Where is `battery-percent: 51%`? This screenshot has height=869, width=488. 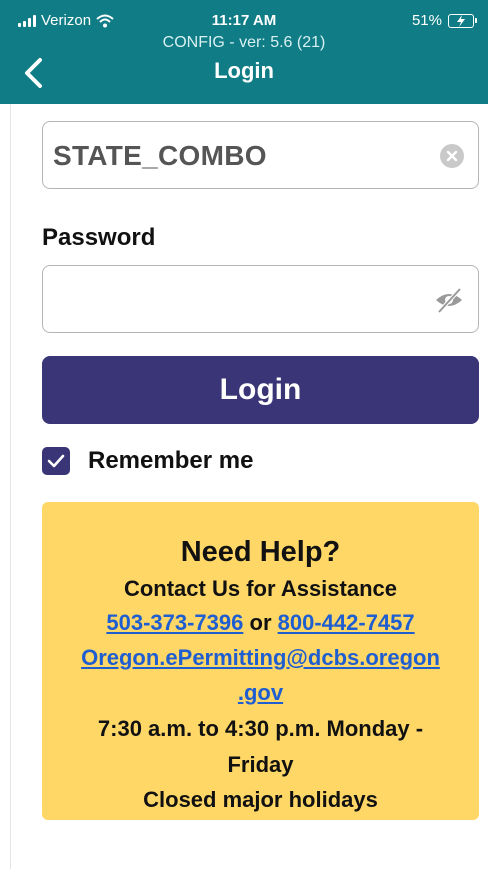
battery-percent: 51% is located at coordinates (426, 20).